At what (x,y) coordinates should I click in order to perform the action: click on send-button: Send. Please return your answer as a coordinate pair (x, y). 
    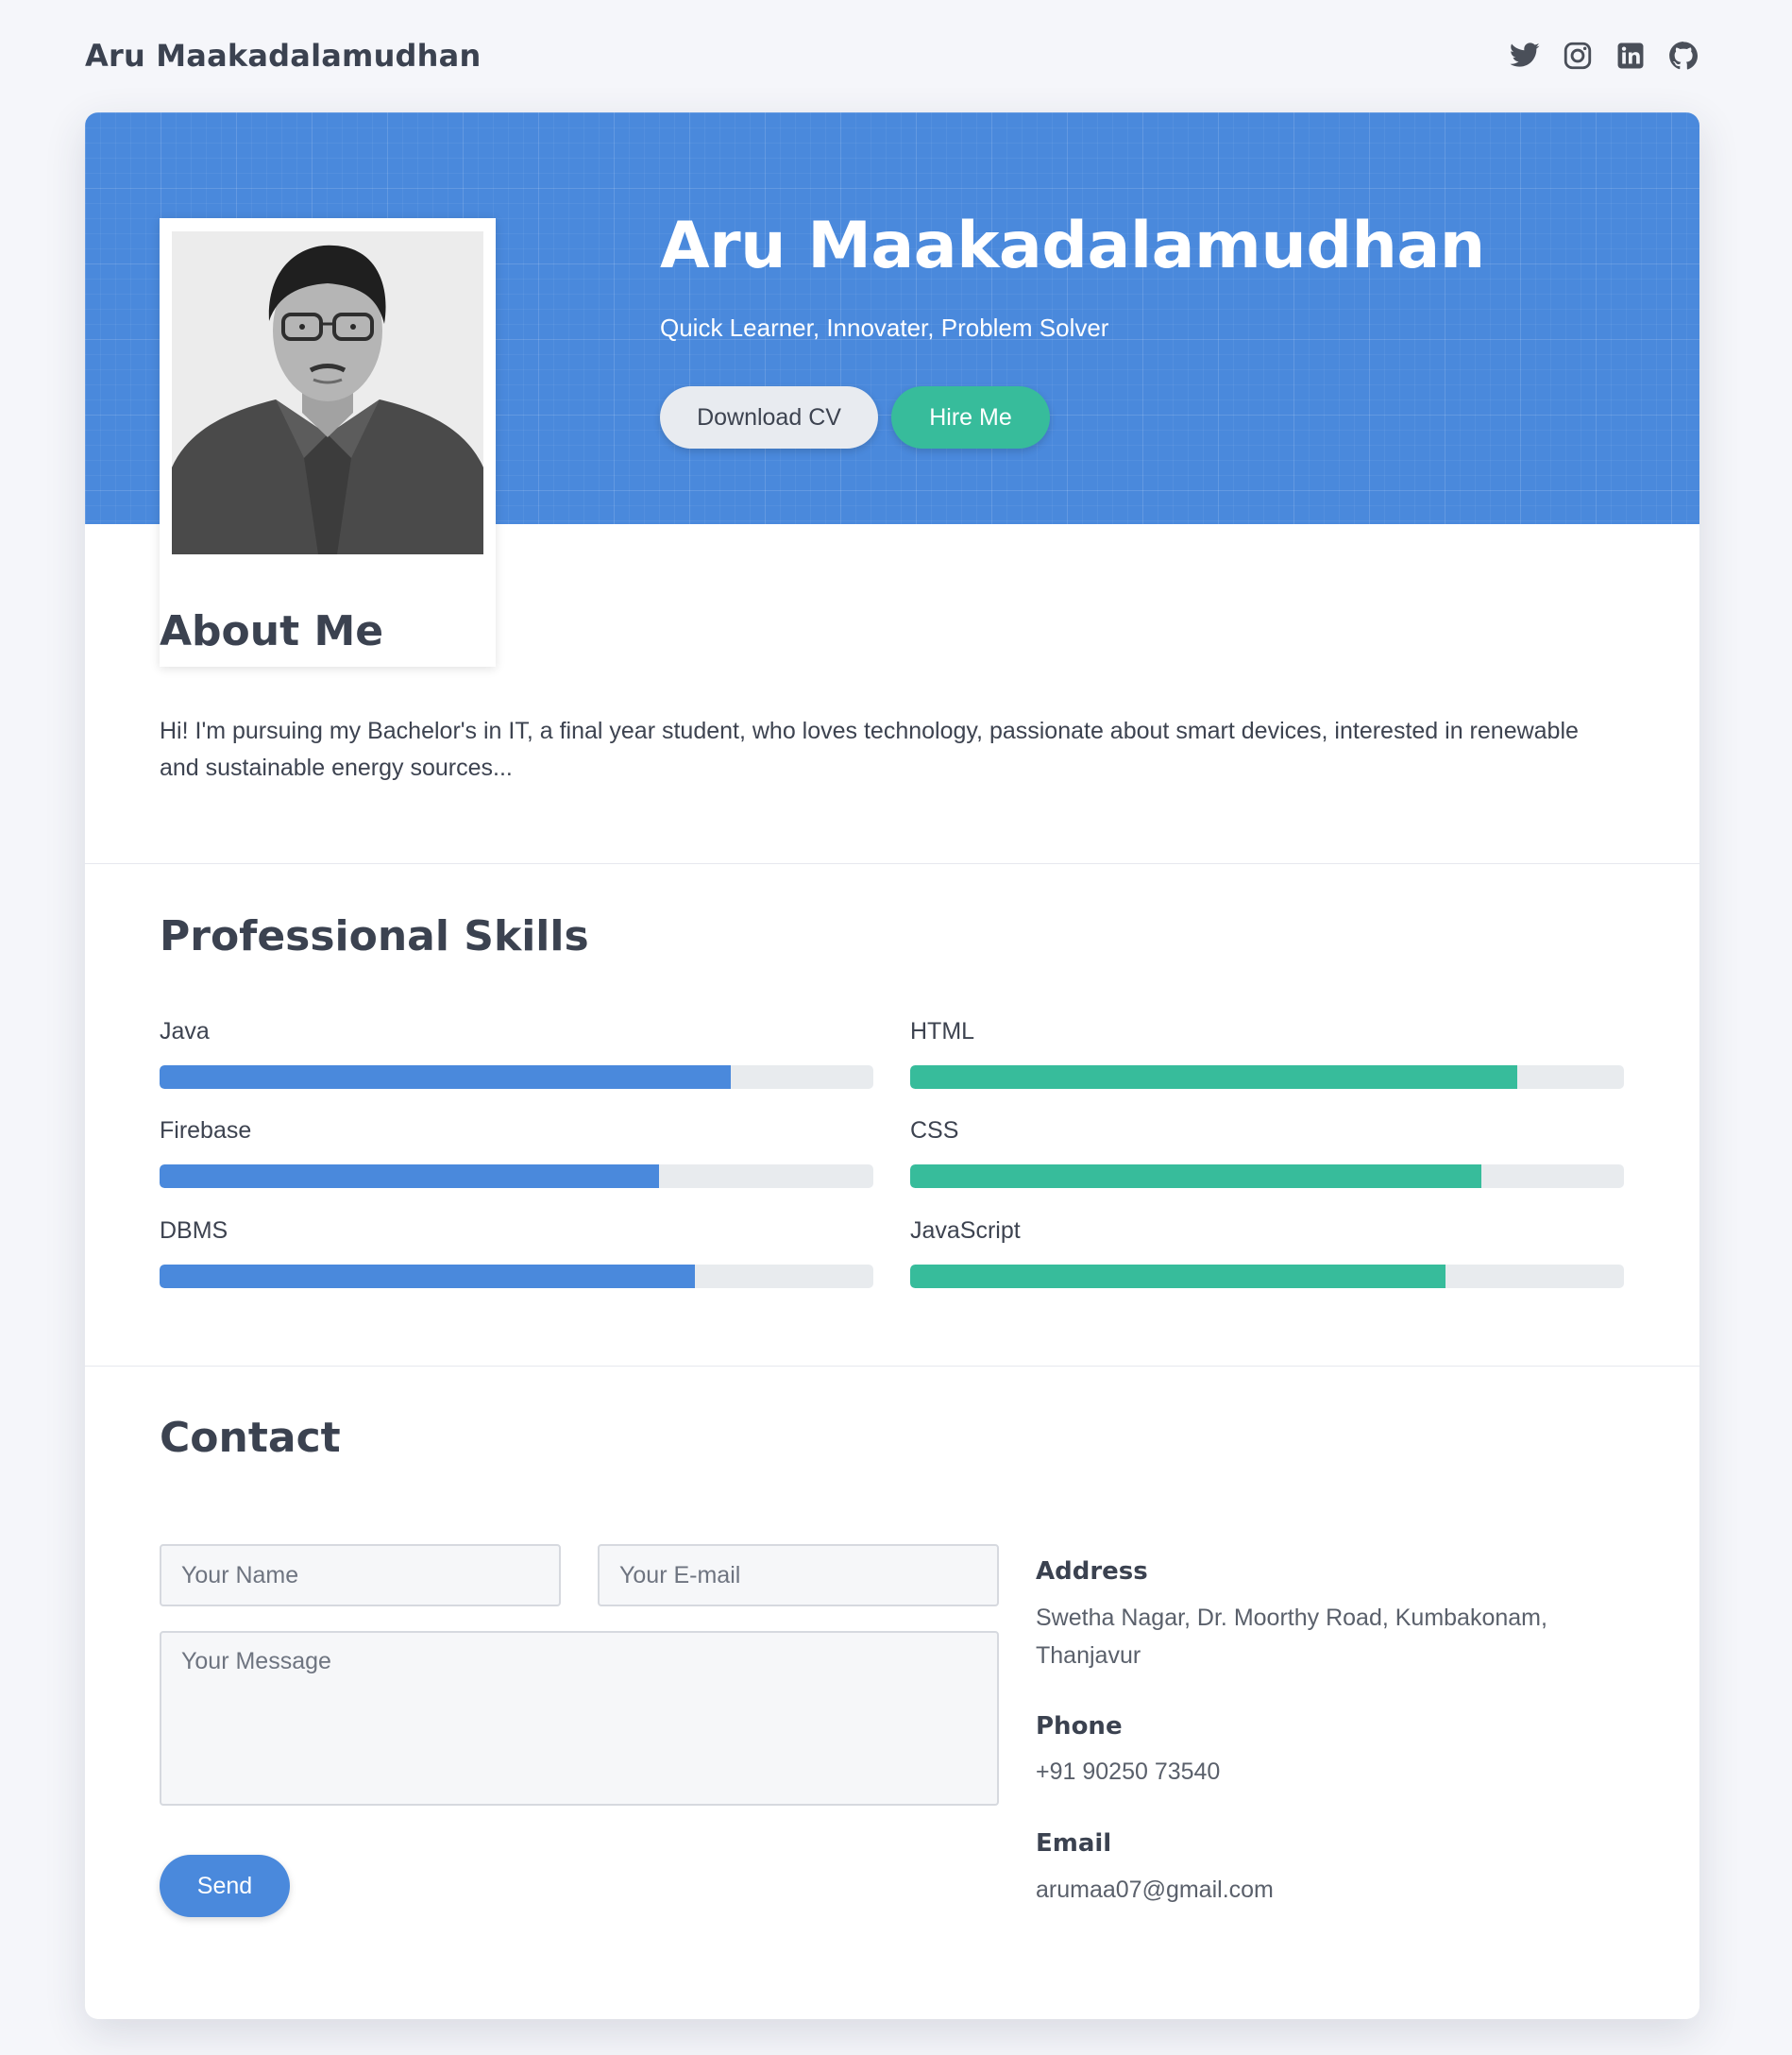
    Looking at the image, I should click on (225, 1886).